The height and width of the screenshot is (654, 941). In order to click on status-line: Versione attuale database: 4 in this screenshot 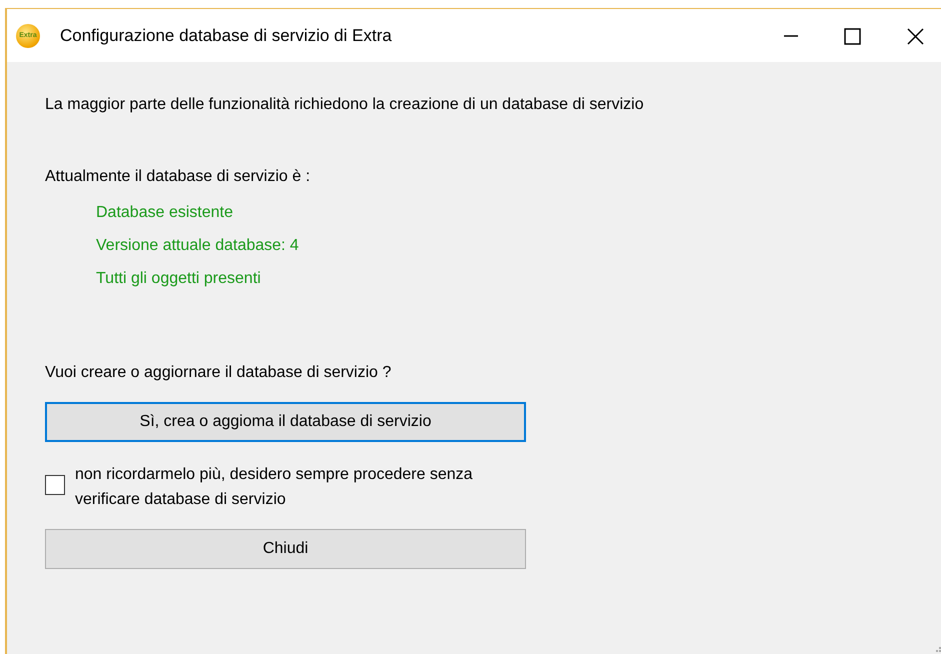, I will do `click(198, 246)`.